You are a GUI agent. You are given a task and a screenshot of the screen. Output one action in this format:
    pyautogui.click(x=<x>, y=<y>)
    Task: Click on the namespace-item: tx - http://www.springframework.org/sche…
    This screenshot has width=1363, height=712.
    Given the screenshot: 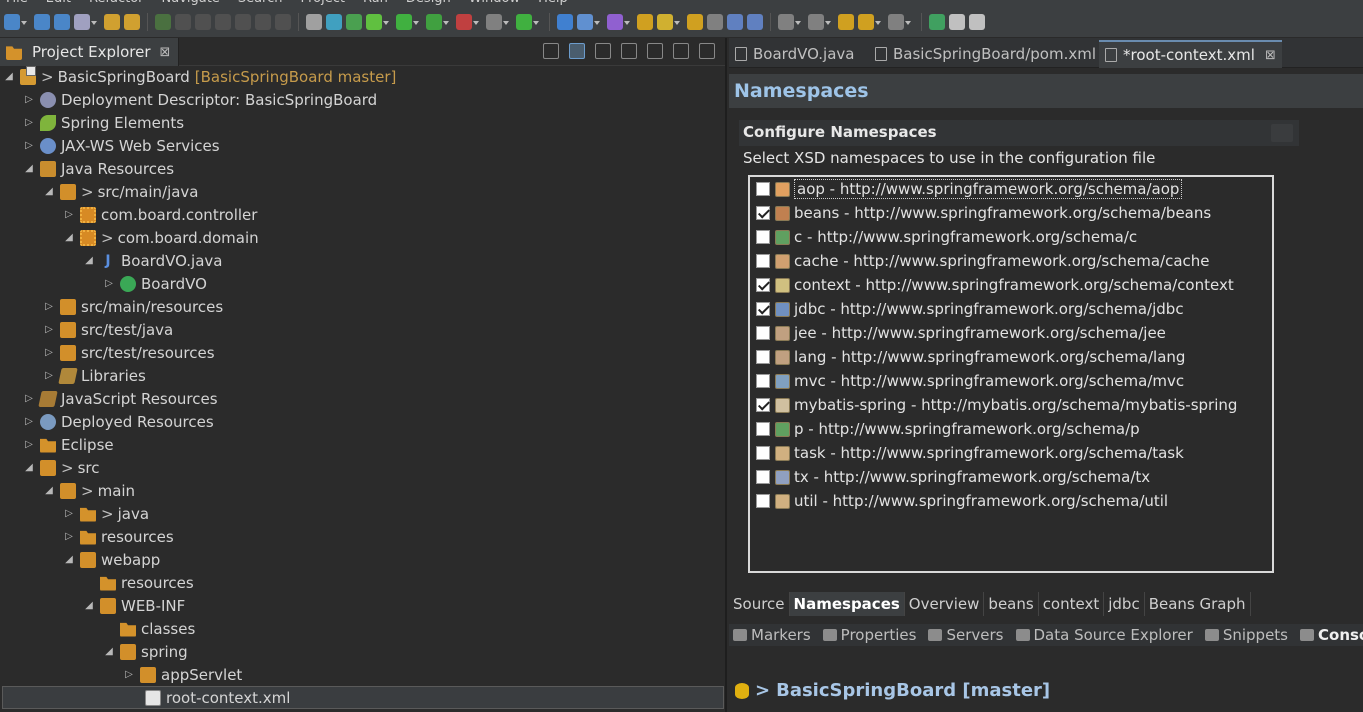 What is the action you would take?
    pyautogui.click(x=953, y=477)
    